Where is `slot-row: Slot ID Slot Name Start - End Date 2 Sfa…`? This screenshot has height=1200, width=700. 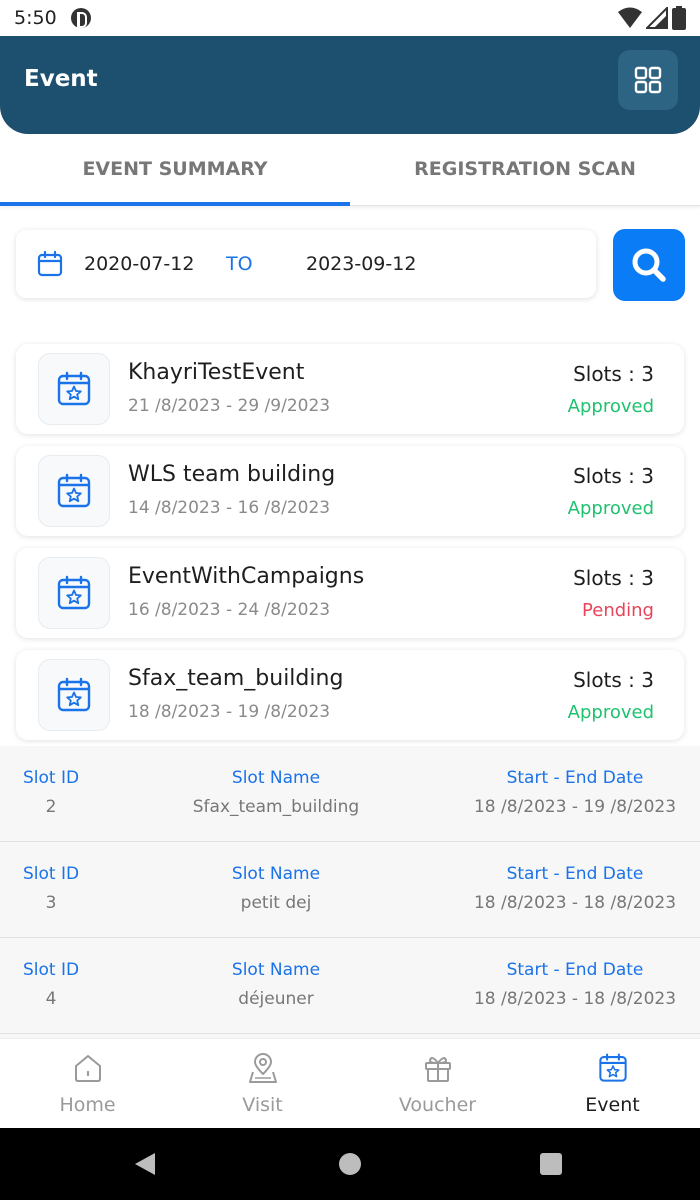 slot-row: Slot ID Slot Name Start - End Date 2 Sfa… is located at coordinates (350, 794).